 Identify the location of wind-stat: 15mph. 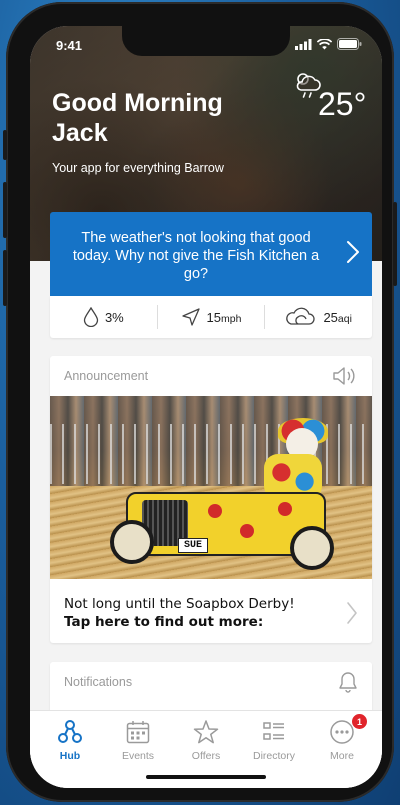
(210, 317).